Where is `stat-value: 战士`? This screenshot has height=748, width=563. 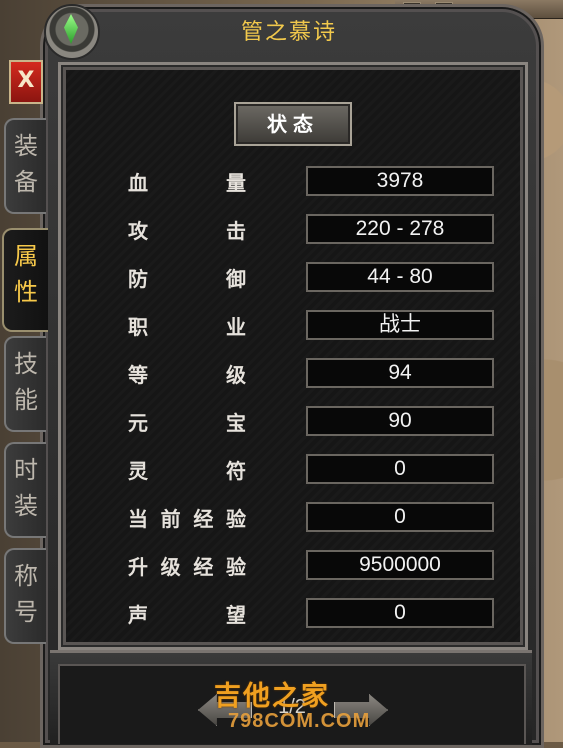 stat-value: 战士 is located at coordinates (400, 325).